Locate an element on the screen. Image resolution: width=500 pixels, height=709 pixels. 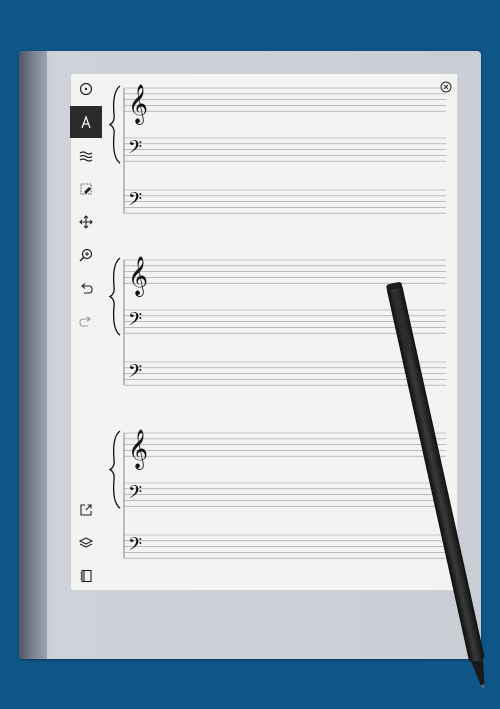
layers-icon is located at coordinates (86, 542).